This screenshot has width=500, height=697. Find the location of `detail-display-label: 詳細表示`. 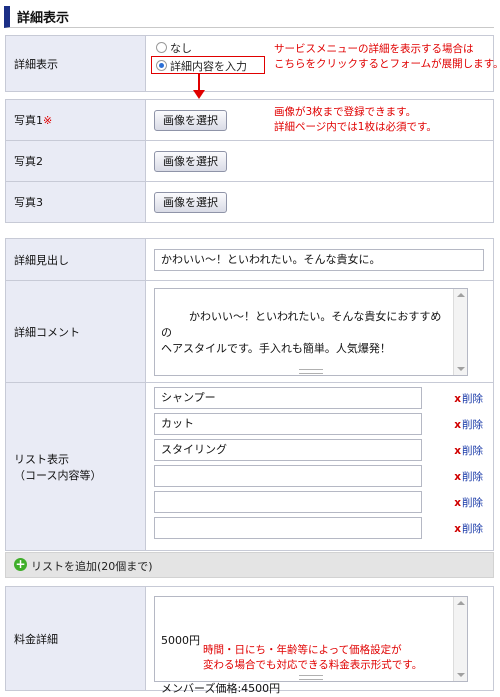

detail-display-label: 詳細表示 is located at coordinates (75, 63).